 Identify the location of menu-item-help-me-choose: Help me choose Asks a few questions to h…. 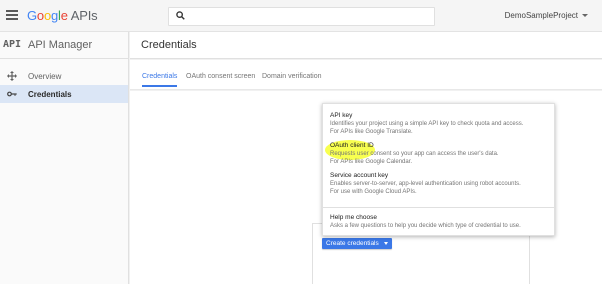
(438, 223).